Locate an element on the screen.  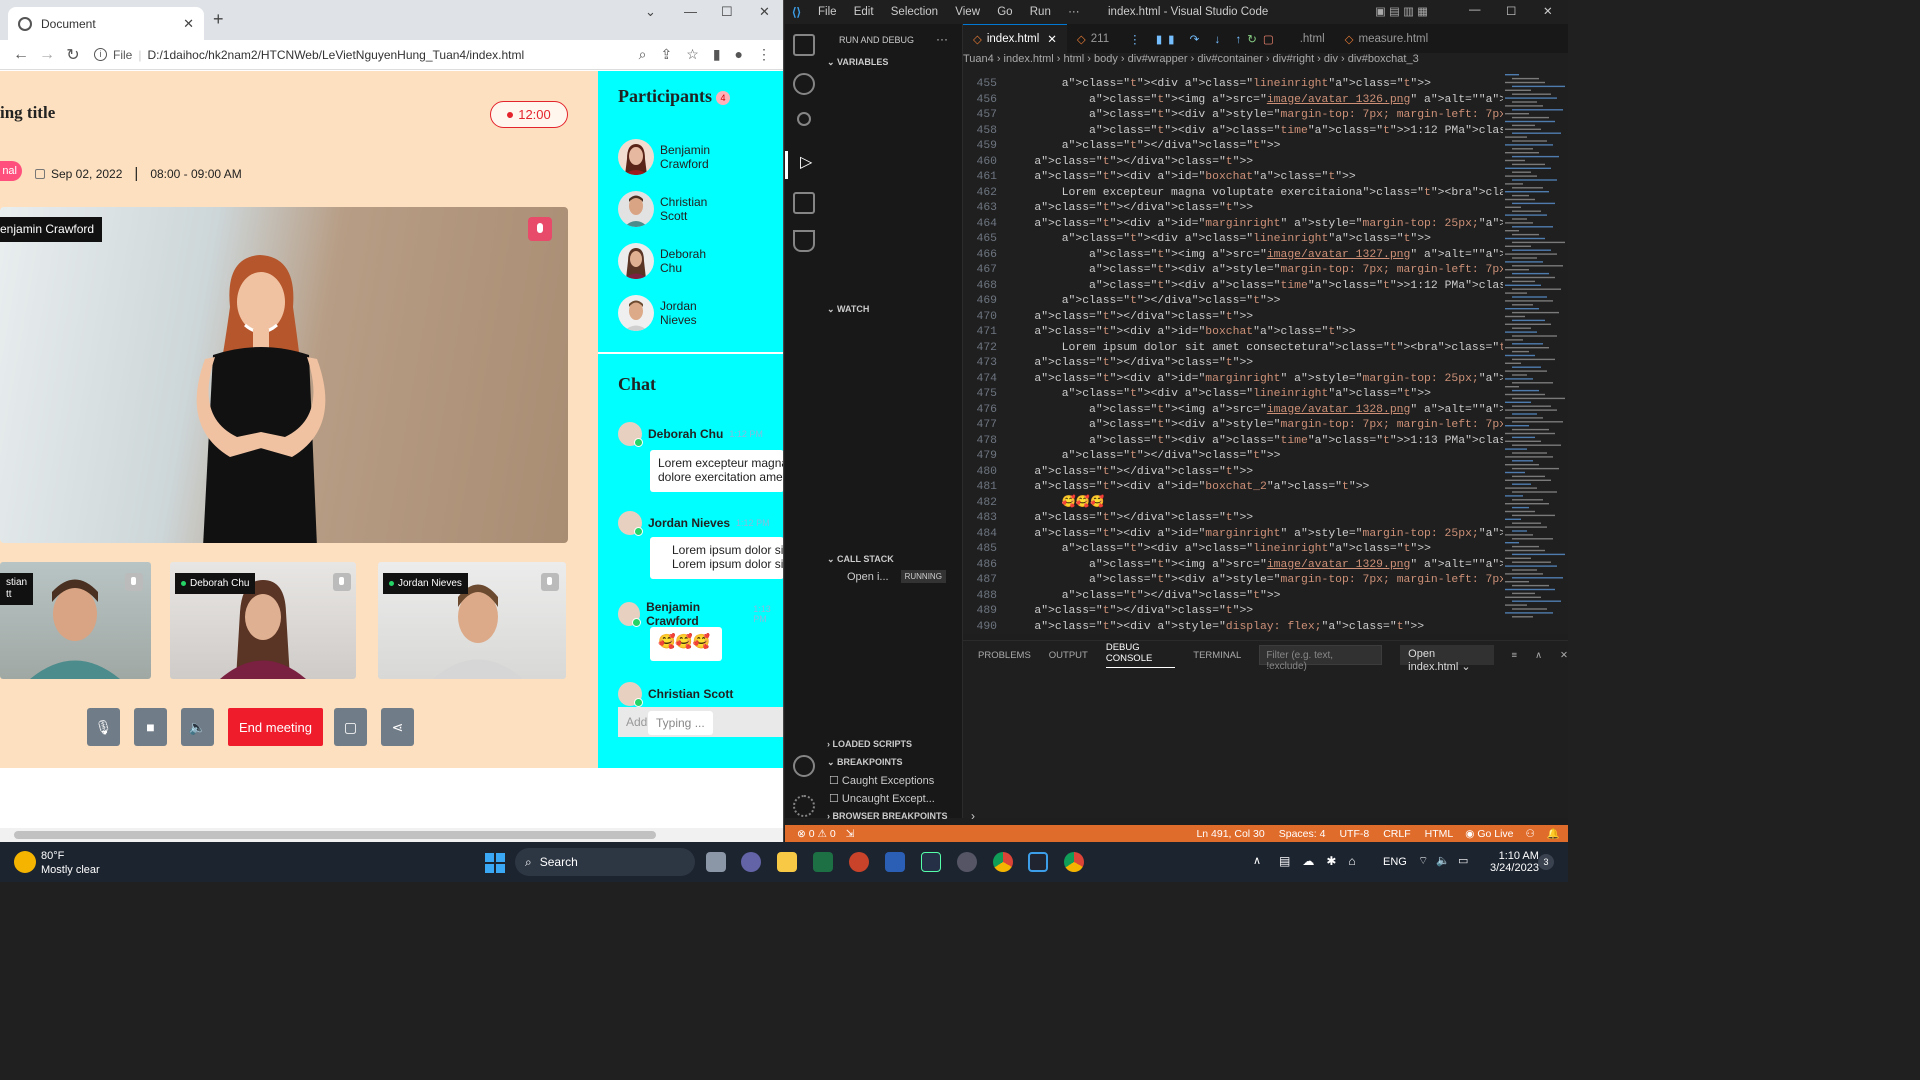
account-status-icon: ⚇ is located at coordinates (1530, 834).